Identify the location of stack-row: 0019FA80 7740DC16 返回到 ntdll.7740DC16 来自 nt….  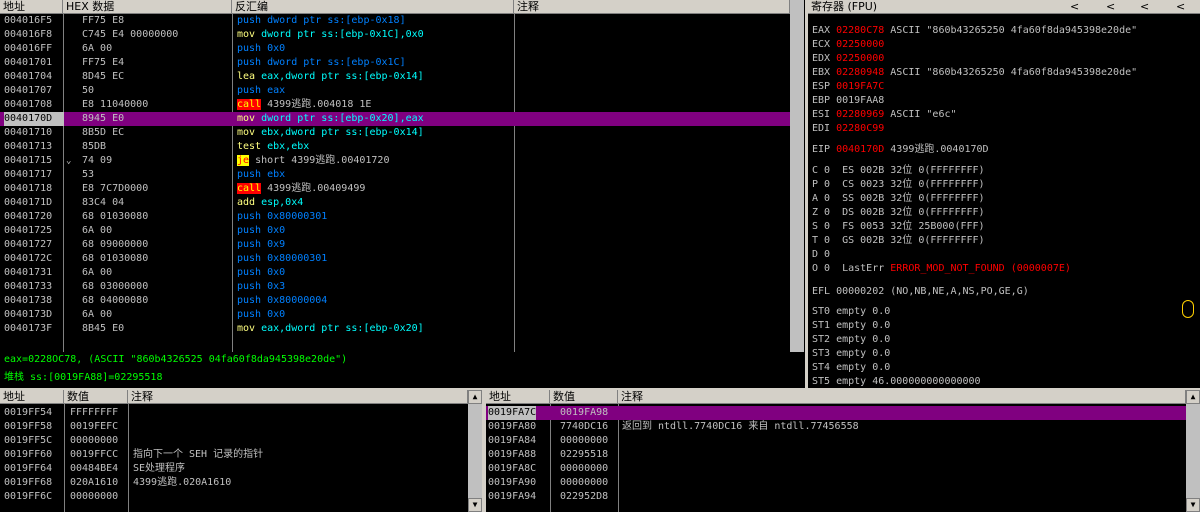
(836, 427).